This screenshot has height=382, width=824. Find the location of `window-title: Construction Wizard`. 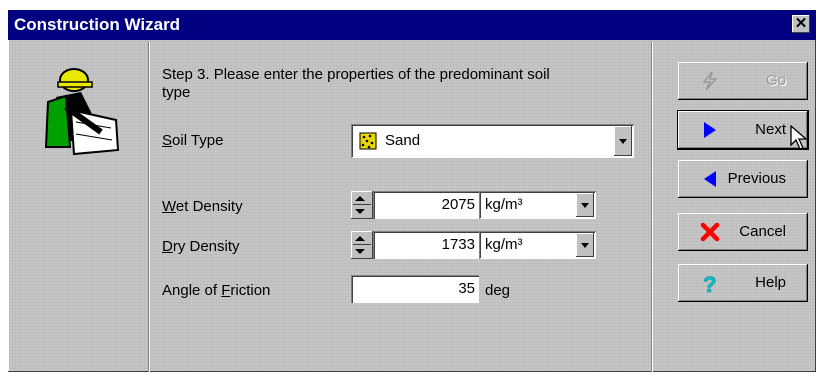

window-title: Construction Wizard is located at coordinates (97, 24).